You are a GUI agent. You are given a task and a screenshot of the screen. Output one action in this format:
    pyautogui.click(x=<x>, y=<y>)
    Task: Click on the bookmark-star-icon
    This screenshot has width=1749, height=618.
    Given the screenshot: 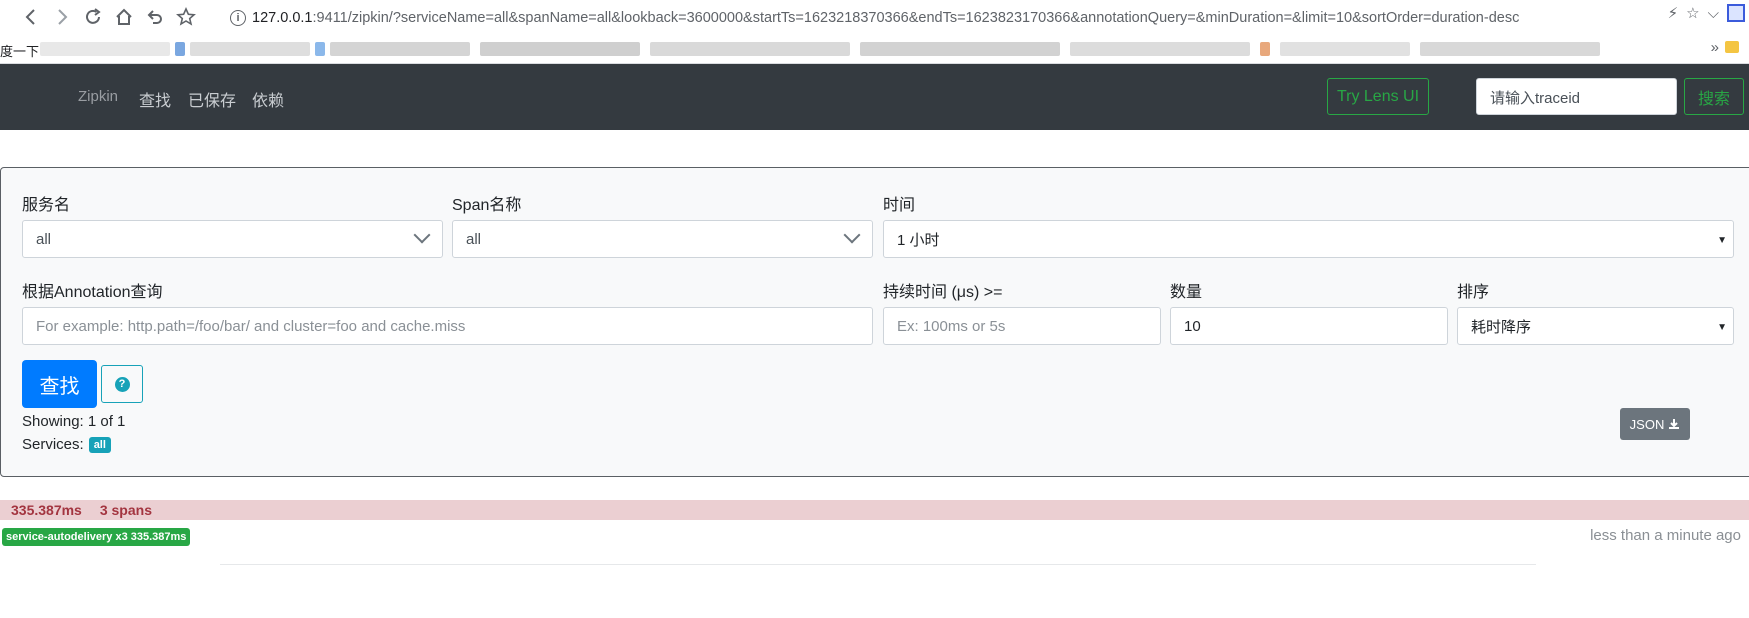 What is the action you would take?
    pyautogui.click(x=185, y=17)
    